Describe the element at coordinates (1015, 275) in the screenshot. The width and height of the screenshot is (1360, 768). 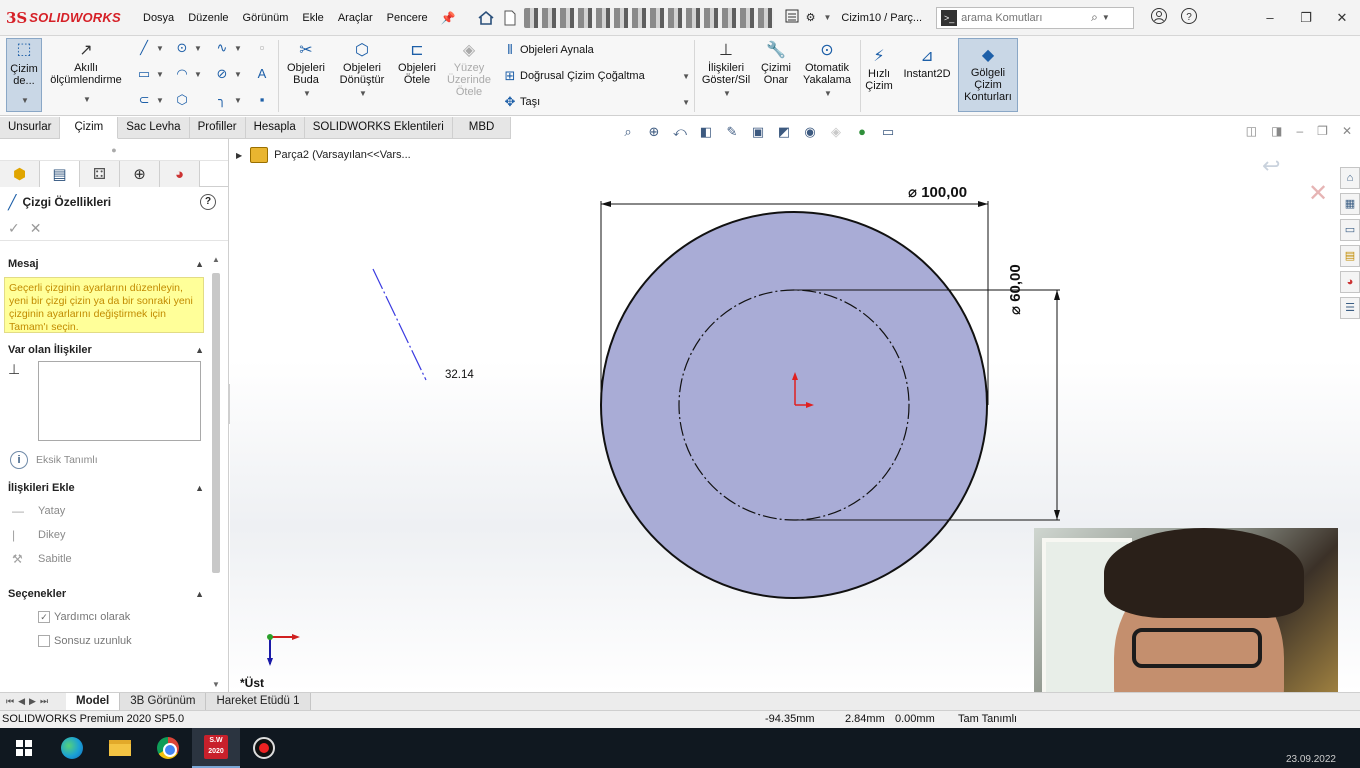
I see `inner-diameter-dimension: ⌀ 60,00` at that location.